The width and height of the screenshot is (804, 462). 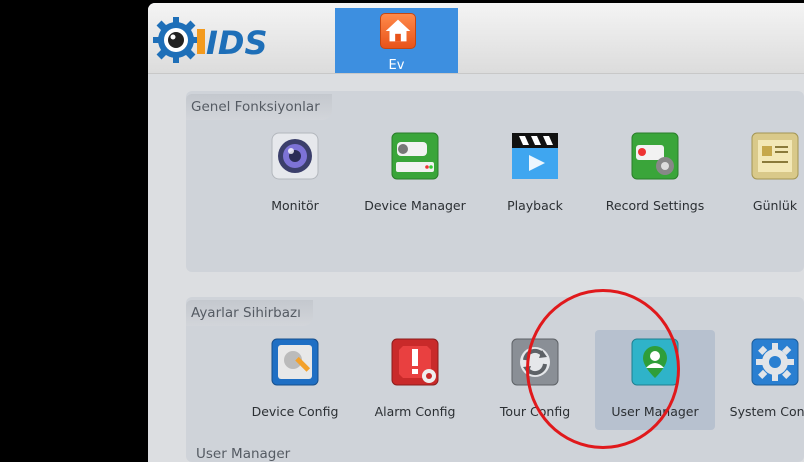 I want to click on log-item: Günlük, so click(x=764, y=180).